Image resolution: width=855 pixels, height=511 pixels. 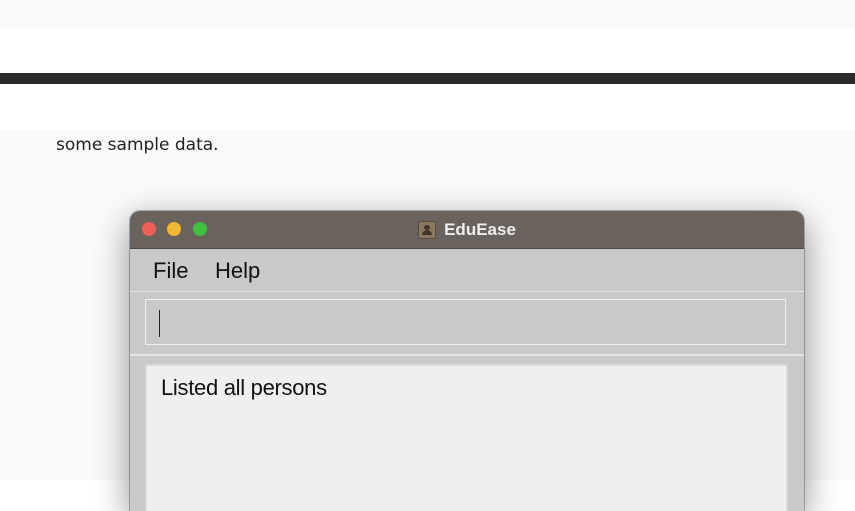 What do you see at coordinates (244, 387) in the screenshot?
I see `result-message: Listed all persons` at bounding box center [244, 387].